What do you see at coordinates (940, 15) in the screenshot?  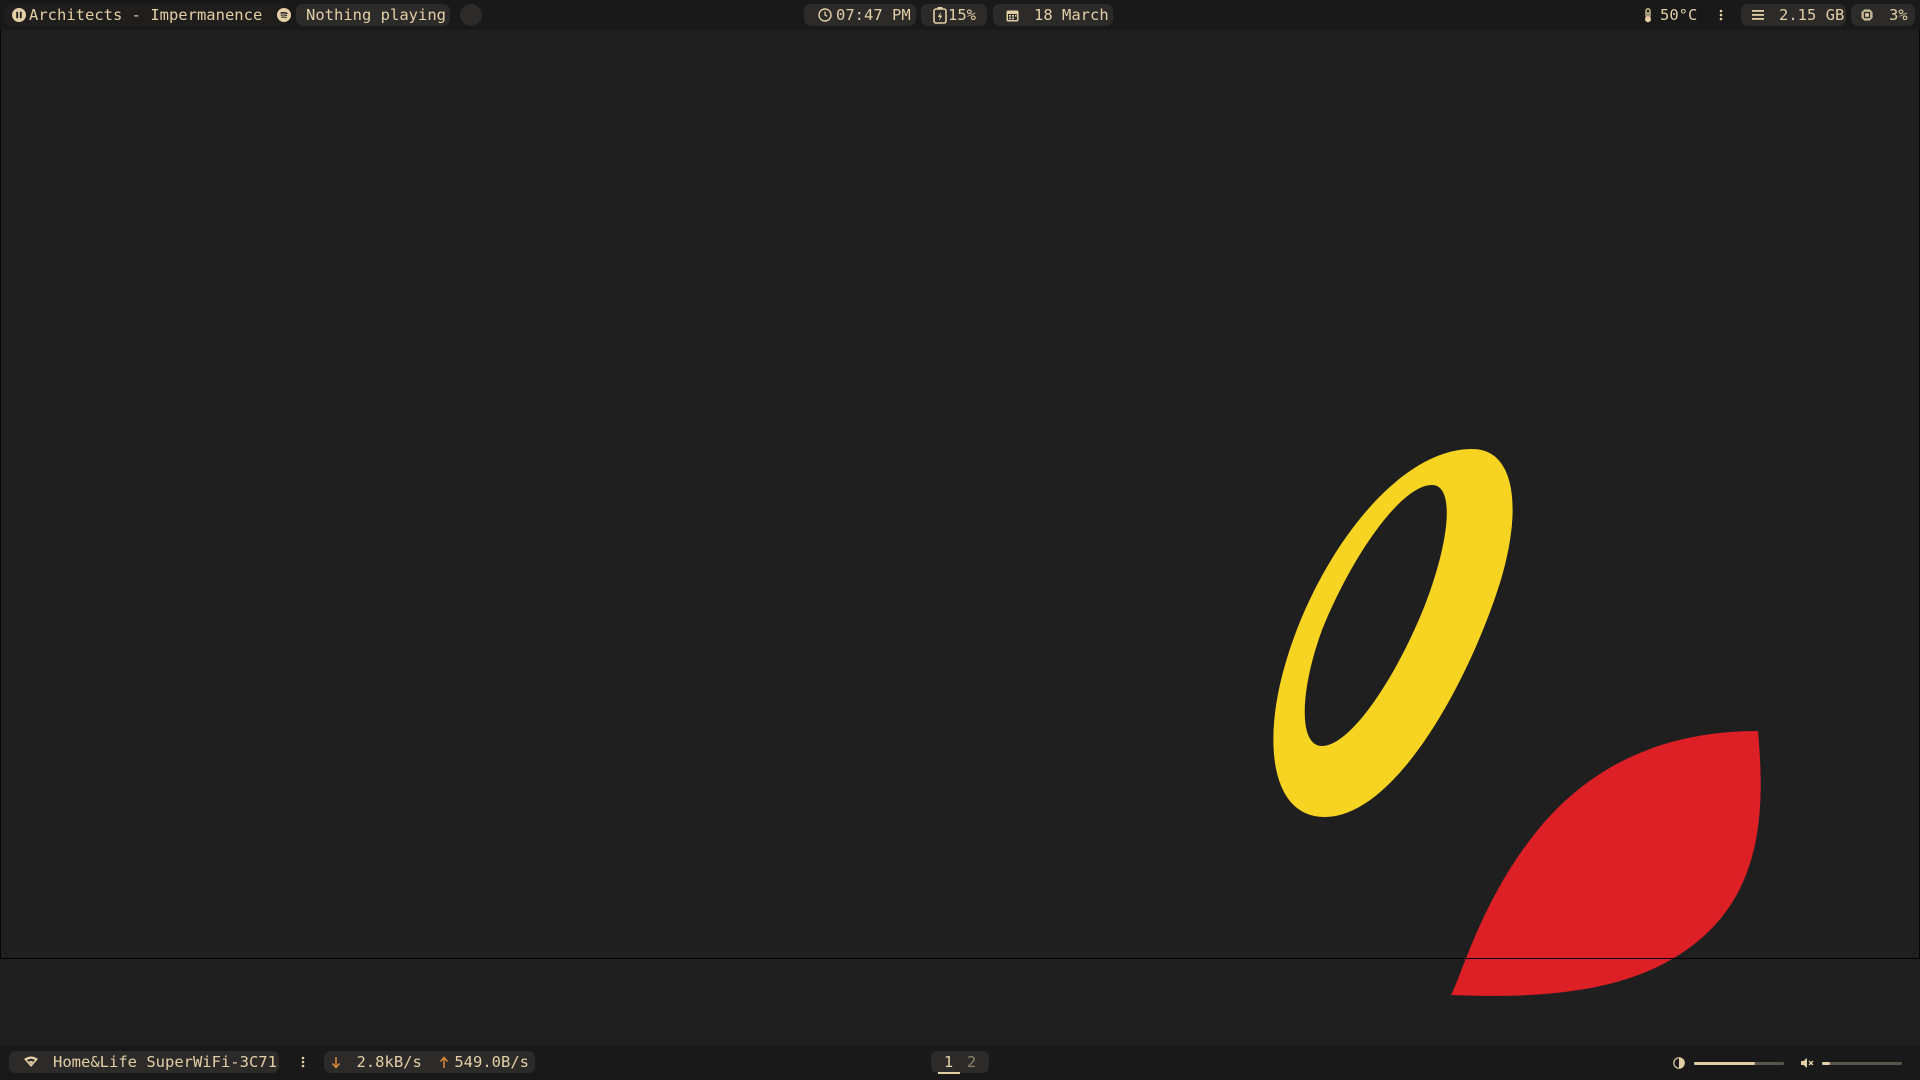 I see `battery-charging-icon` at bounding box center [940, 15].